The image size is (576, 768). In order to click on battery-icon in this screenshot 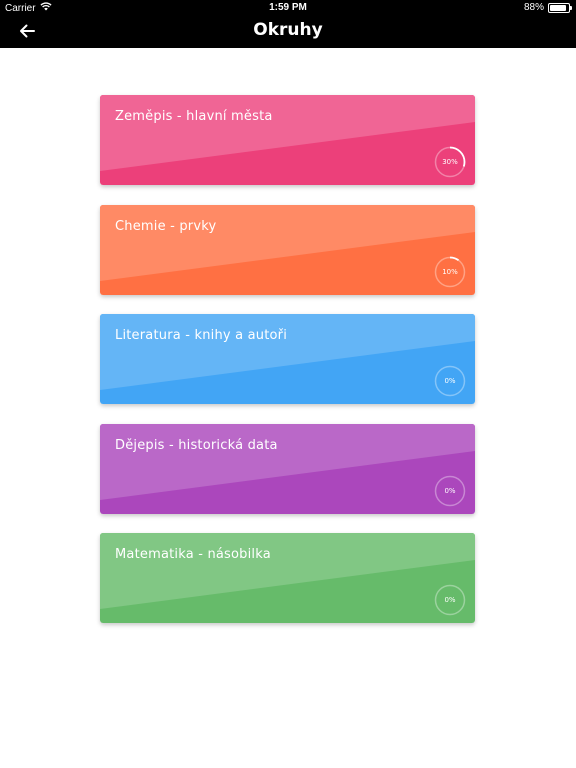, I will do `click(560, 7)`.